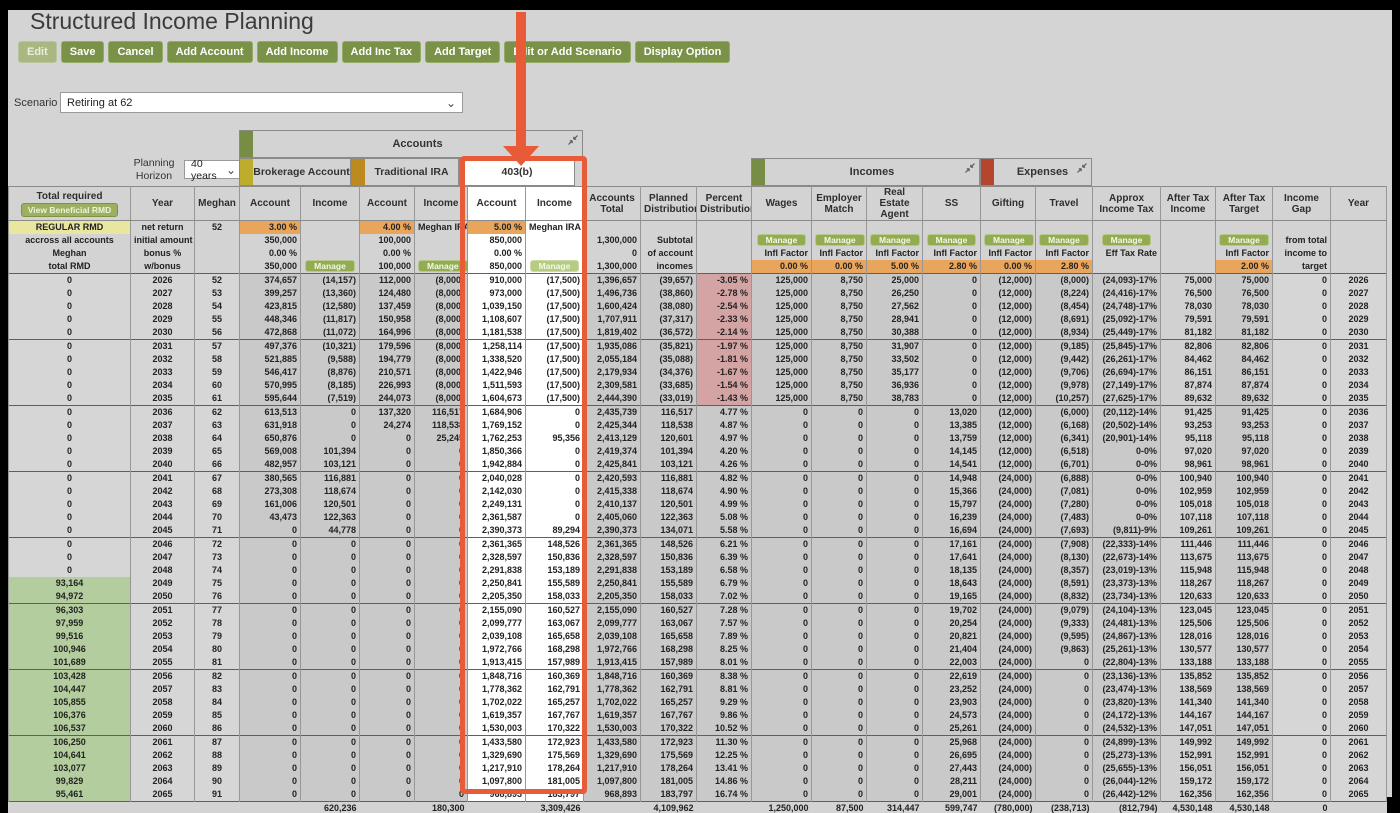 The height and width of the screenshot is (813, 1400). Describe the element at coordinates (209, 52) in the screenshot. I see `toolbar-button-add-account: Add Account` at that location.